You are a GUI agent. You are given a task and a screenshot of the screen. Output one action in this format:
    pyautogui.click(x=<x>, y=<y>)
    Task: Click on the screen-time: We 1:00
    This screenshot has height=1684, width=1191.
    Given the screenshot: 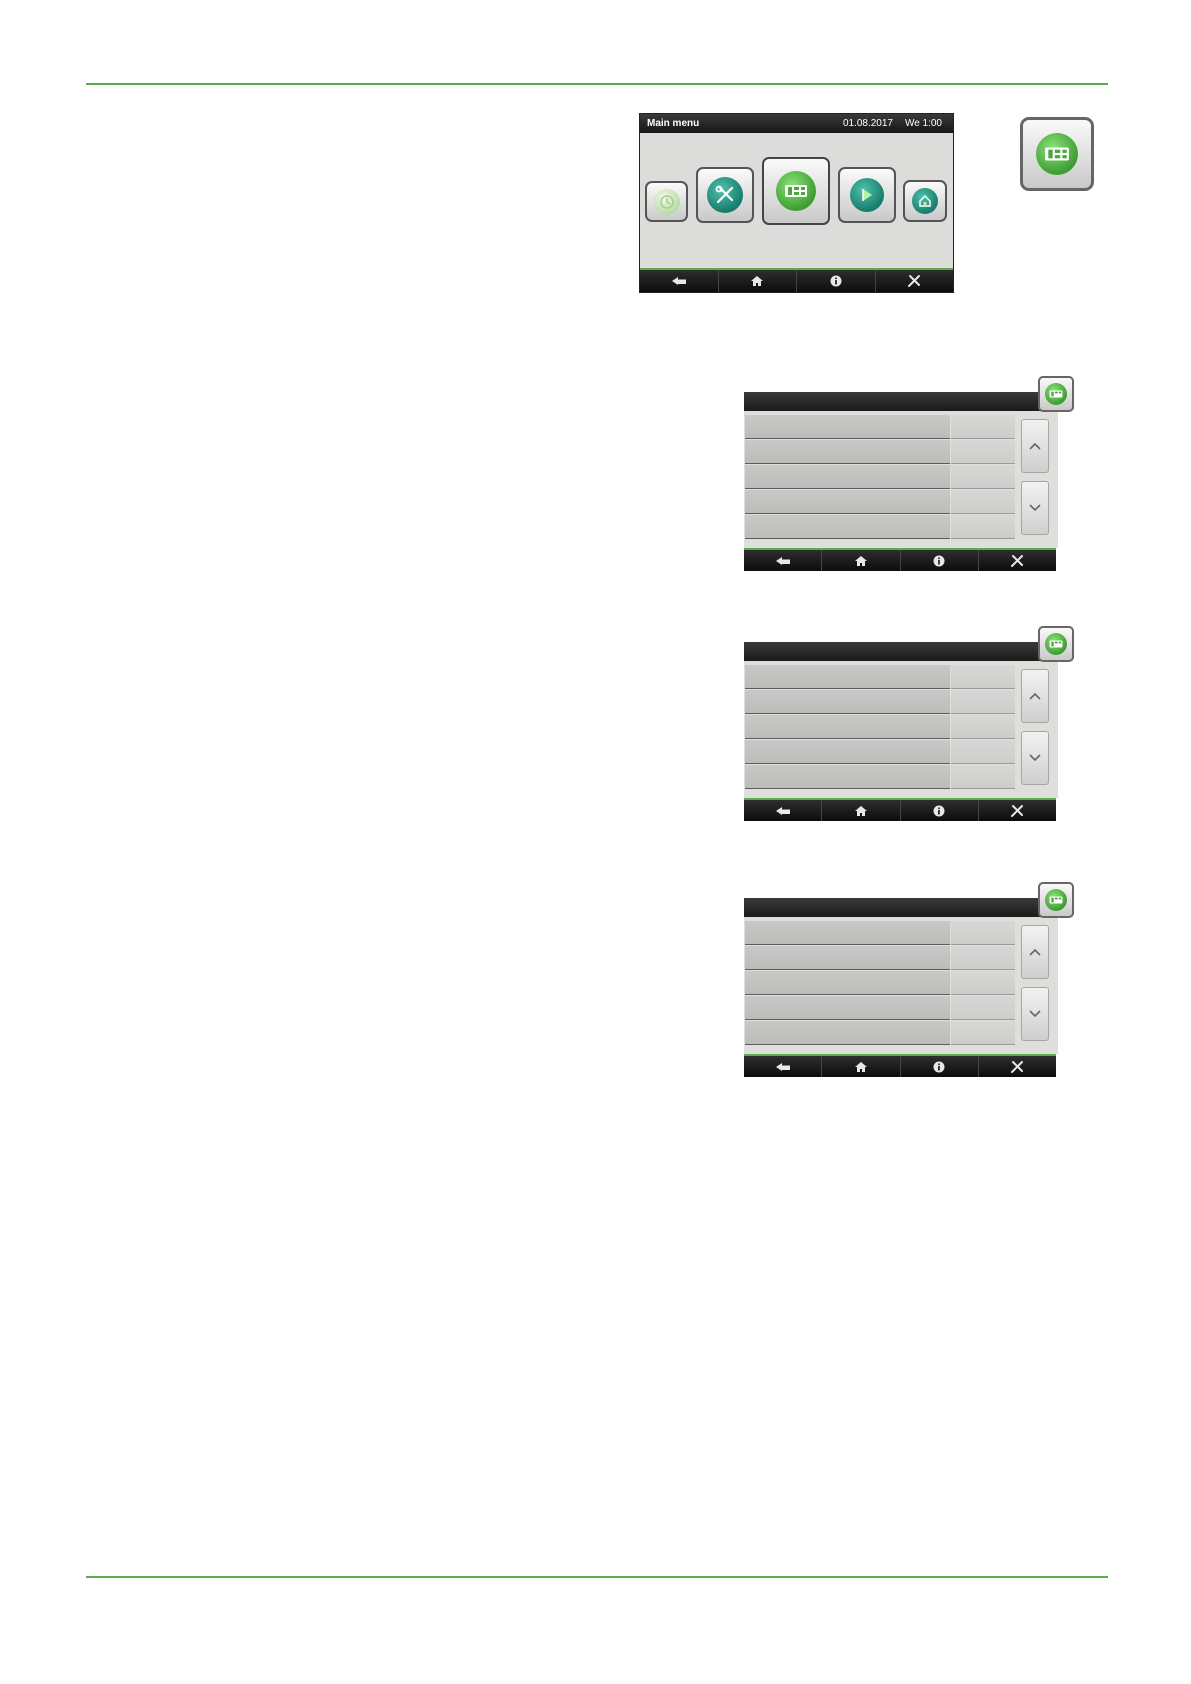 What is the action you would take?
    pyautogui.click(x=923, y=123)
    